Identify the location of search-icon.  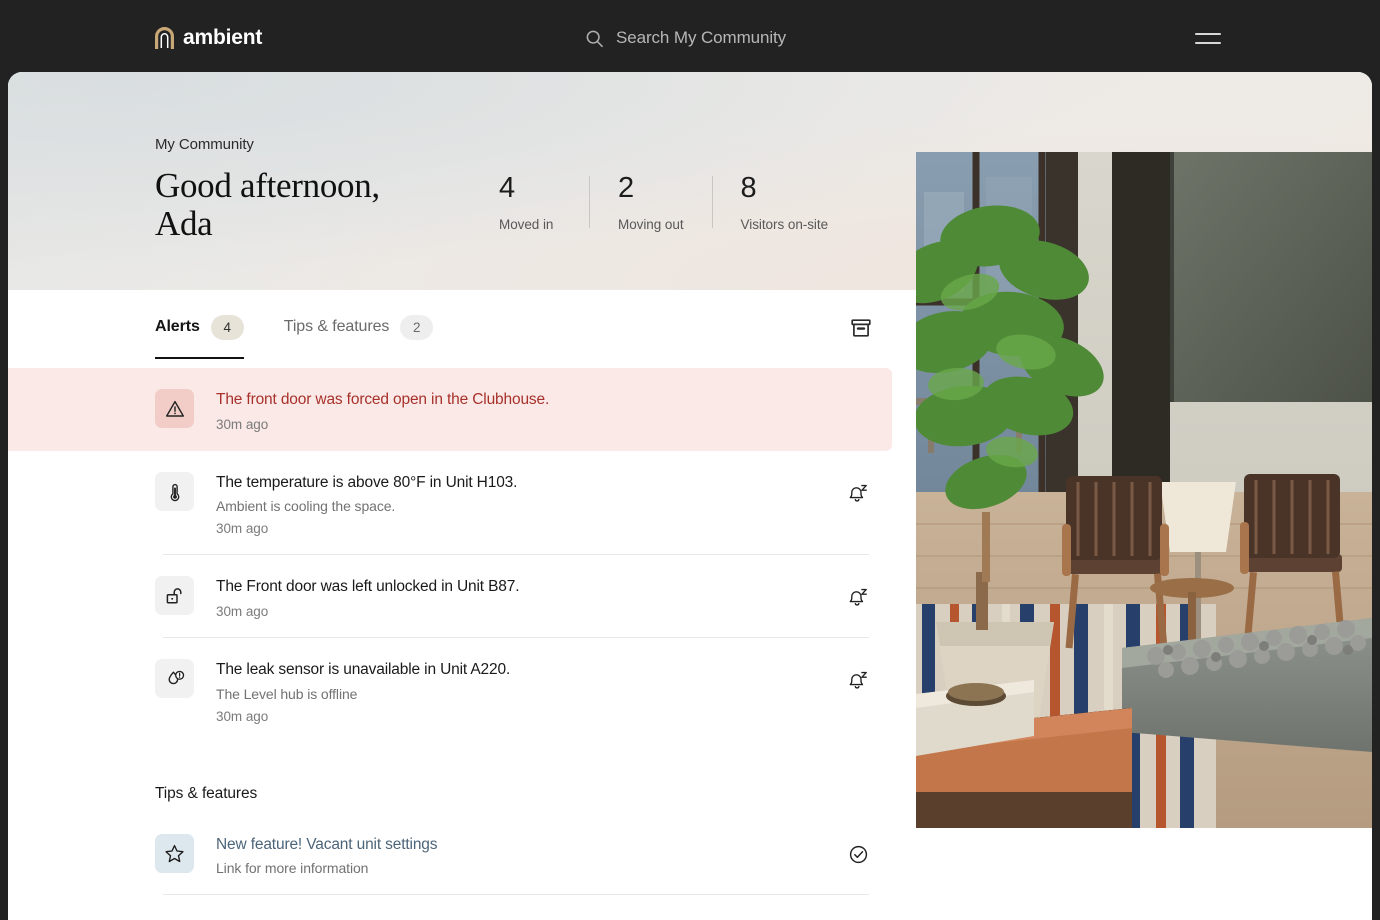
(594, 38).